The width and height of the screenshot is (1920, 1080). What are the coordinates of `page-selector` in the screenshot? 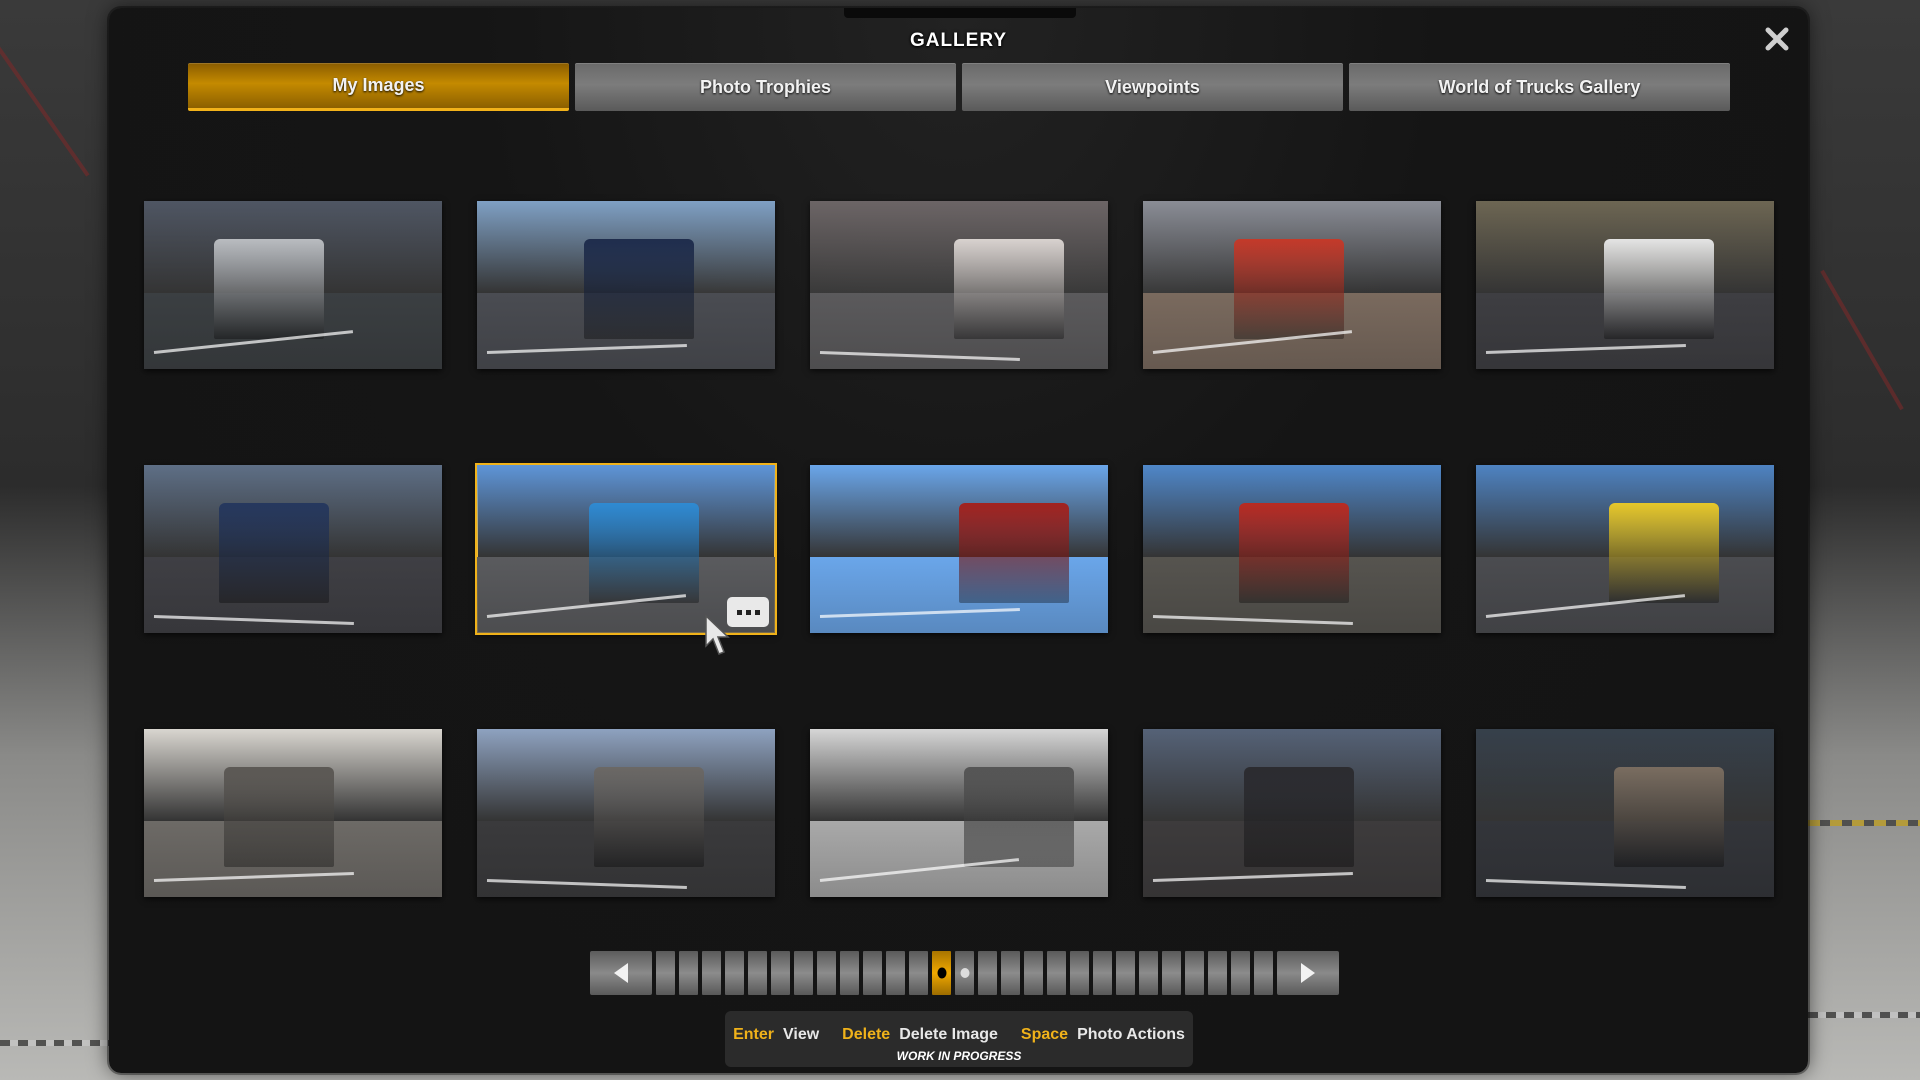 It's located at (964, 973).